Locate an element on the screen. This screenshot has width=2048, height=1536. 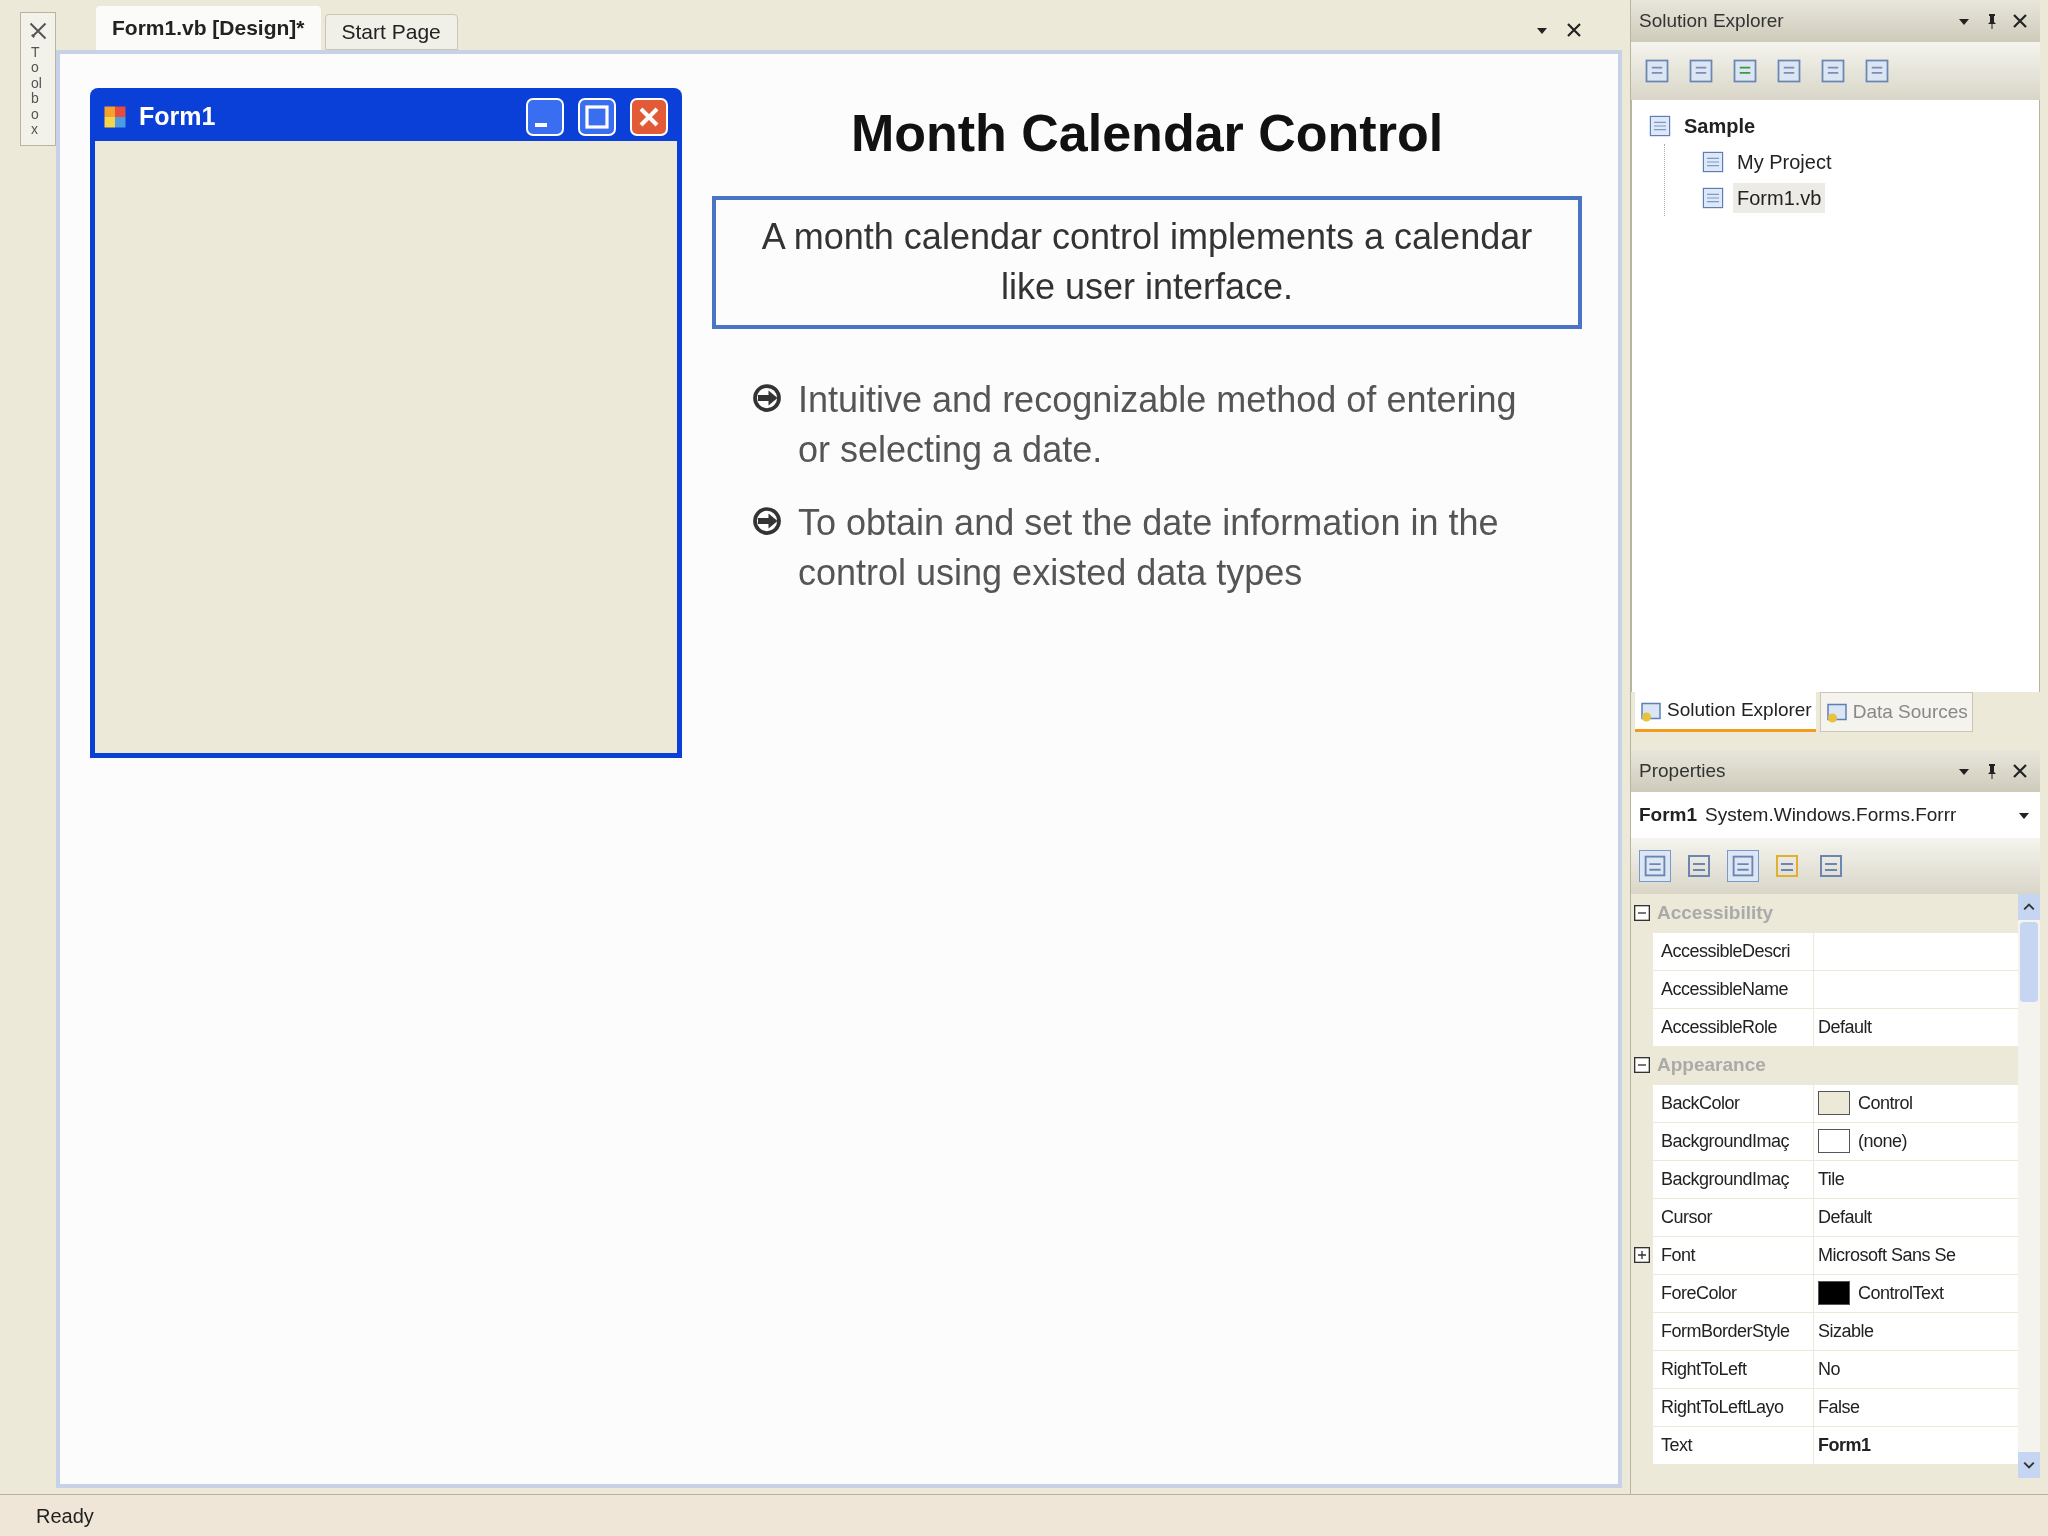
property-value: Form1 is located at coordinates (1916, 1445).